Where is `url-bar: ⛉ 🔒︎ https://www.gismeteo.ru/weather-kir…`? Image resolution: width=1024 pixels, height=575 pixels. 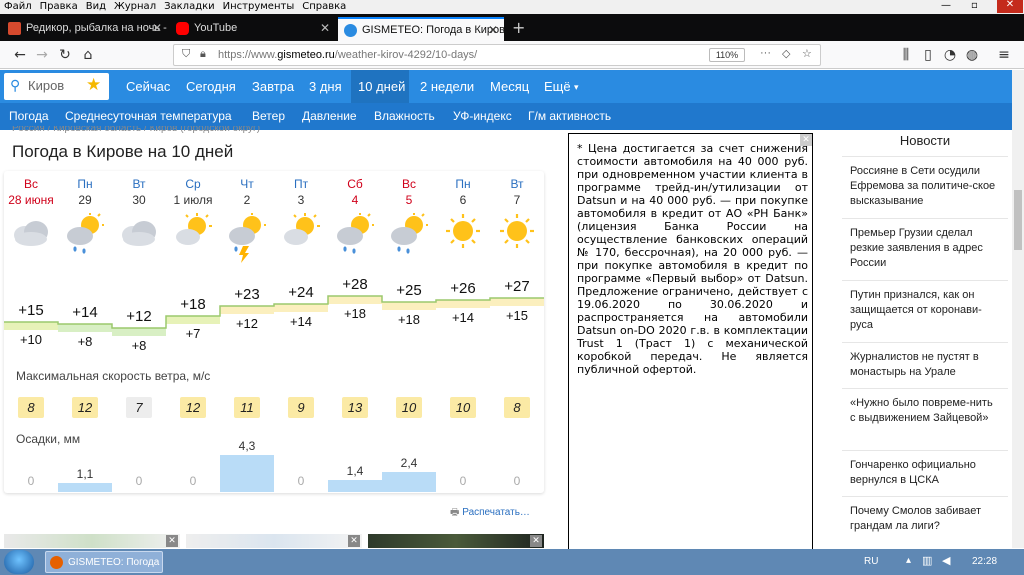
url-bar: ⛉ 🔒︎ https://www.gismeteo.ru/weather-kir… is located at coordinates (497, 55).